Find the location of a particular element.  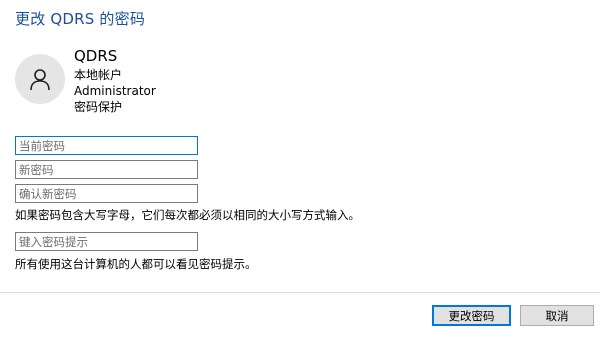

new-password-field is located at coordinates (106, 169).